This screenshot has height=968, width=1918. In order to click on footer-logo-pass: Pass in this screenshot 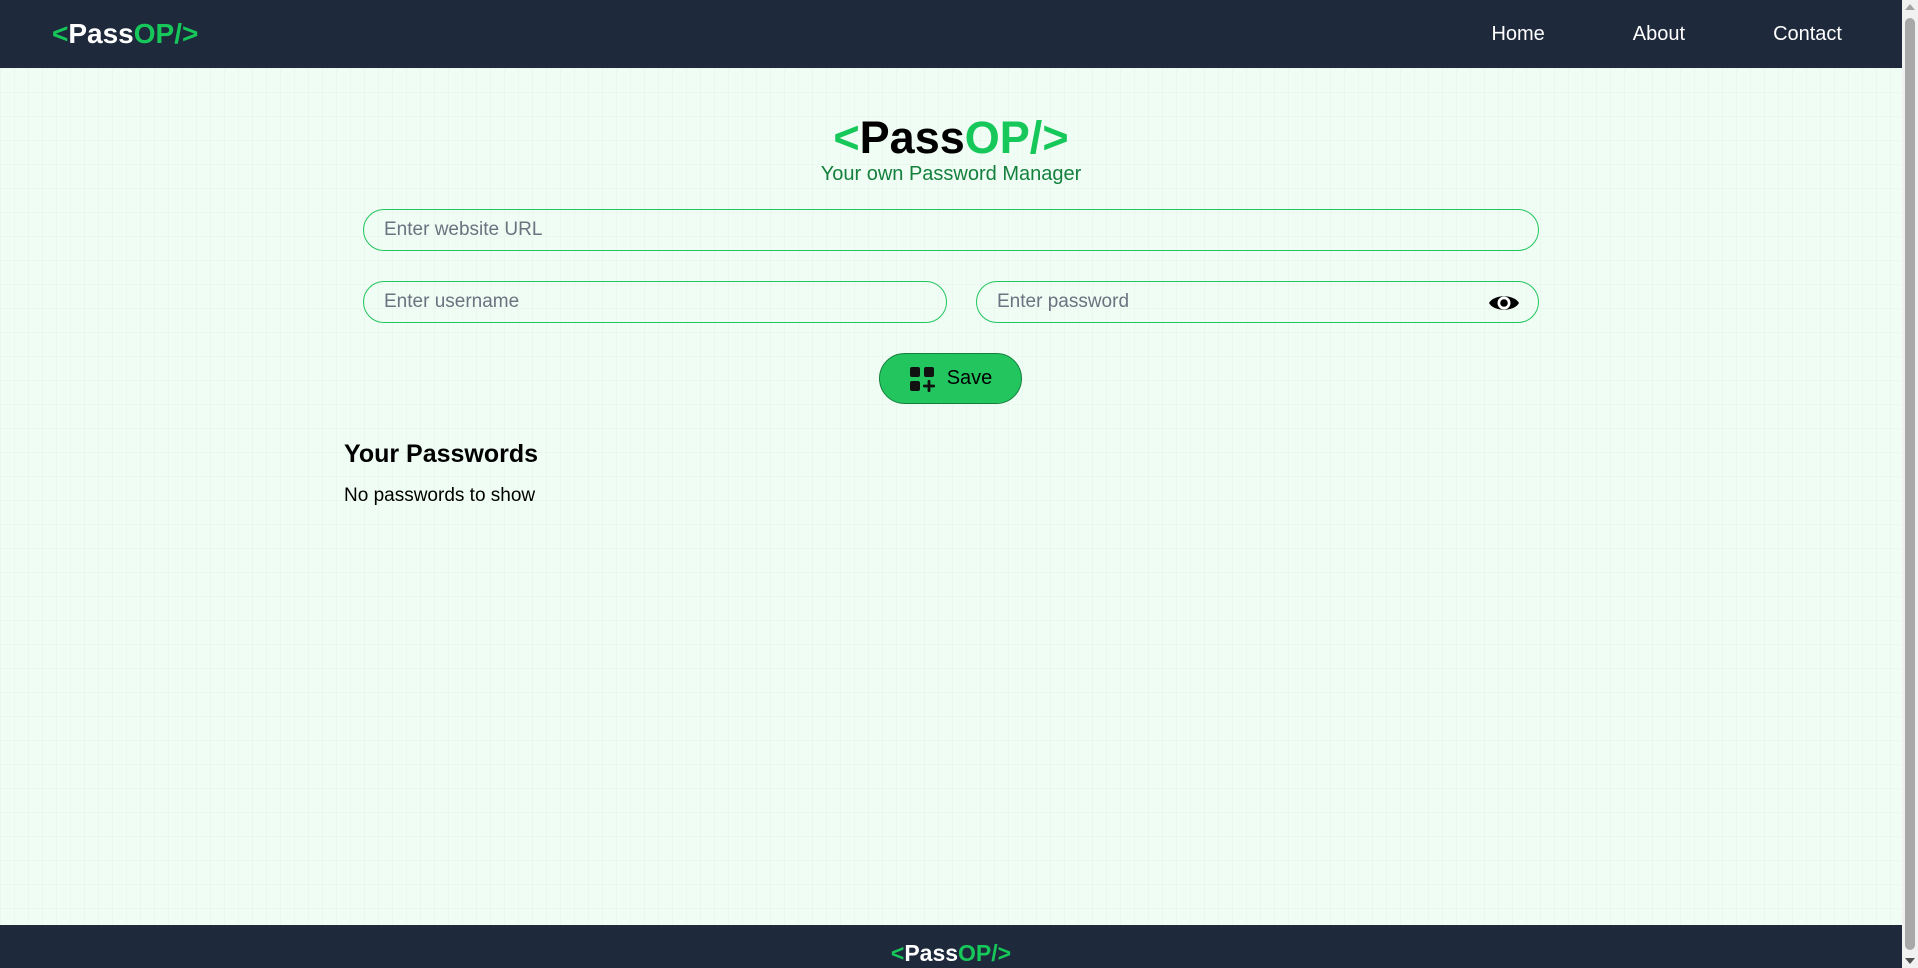, I will do `click(931, 953)`.